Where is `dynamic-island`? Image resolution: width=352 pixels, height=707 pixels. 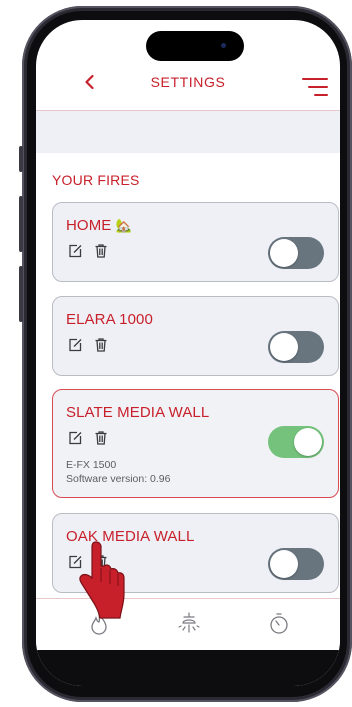 dynamic-island is located at coordinates (195, 46).